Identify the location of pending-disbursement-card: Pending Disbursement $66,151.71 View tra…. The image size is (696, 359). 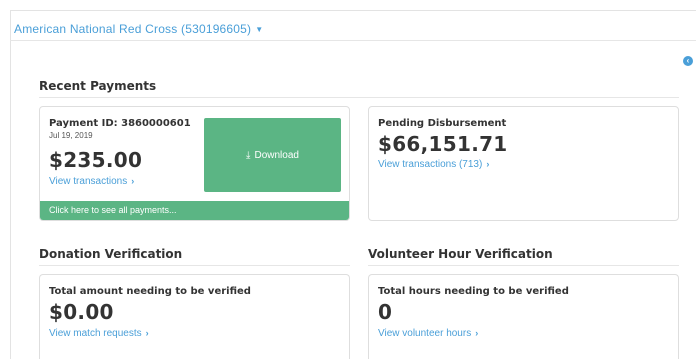
(523, 163).